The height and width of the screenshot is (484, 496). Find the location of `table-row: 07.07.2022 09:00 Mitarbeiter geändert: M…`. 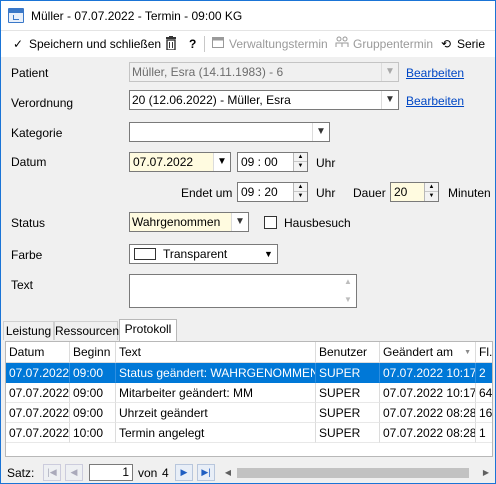

table-row: 07.07.2022 09:00 Mitarbeiter geändert: M… is located at coordinates (249, 393).